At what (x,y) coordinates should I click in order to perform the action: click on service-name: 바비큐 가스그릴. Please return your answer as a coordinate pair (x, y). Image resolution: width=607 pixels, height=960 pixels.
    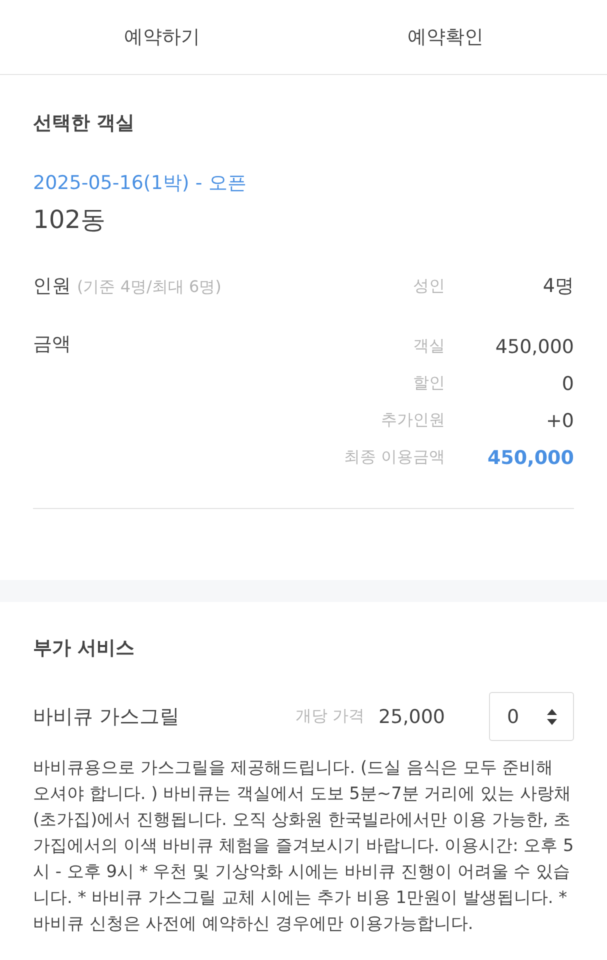
    Looking at the image, I should click on (106, 716).